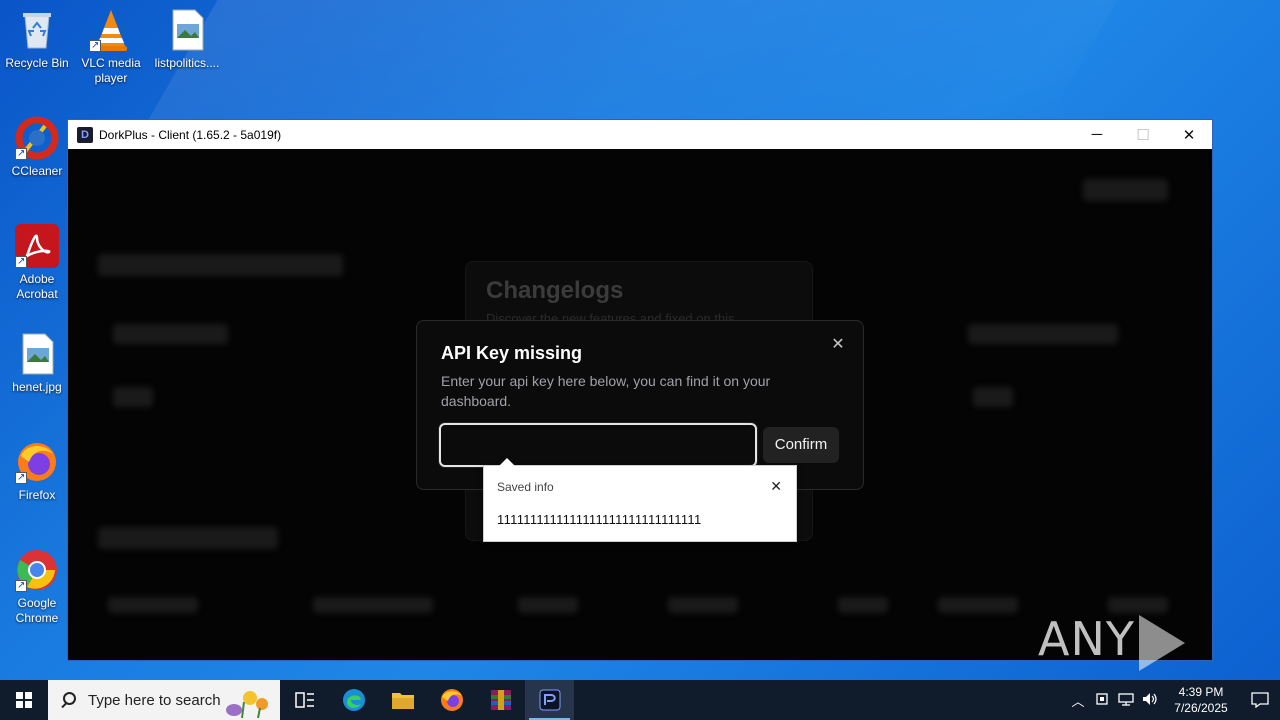  I want to click on taskbar-winrar, so click(500, 700).